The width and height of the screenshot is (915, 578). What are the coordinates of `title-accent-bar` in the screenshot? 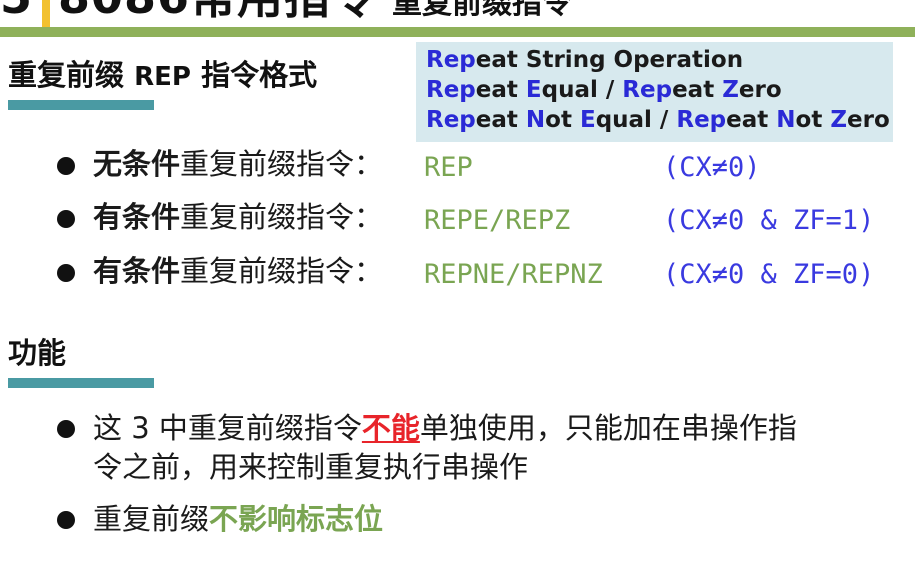 It's located at (46, 15).